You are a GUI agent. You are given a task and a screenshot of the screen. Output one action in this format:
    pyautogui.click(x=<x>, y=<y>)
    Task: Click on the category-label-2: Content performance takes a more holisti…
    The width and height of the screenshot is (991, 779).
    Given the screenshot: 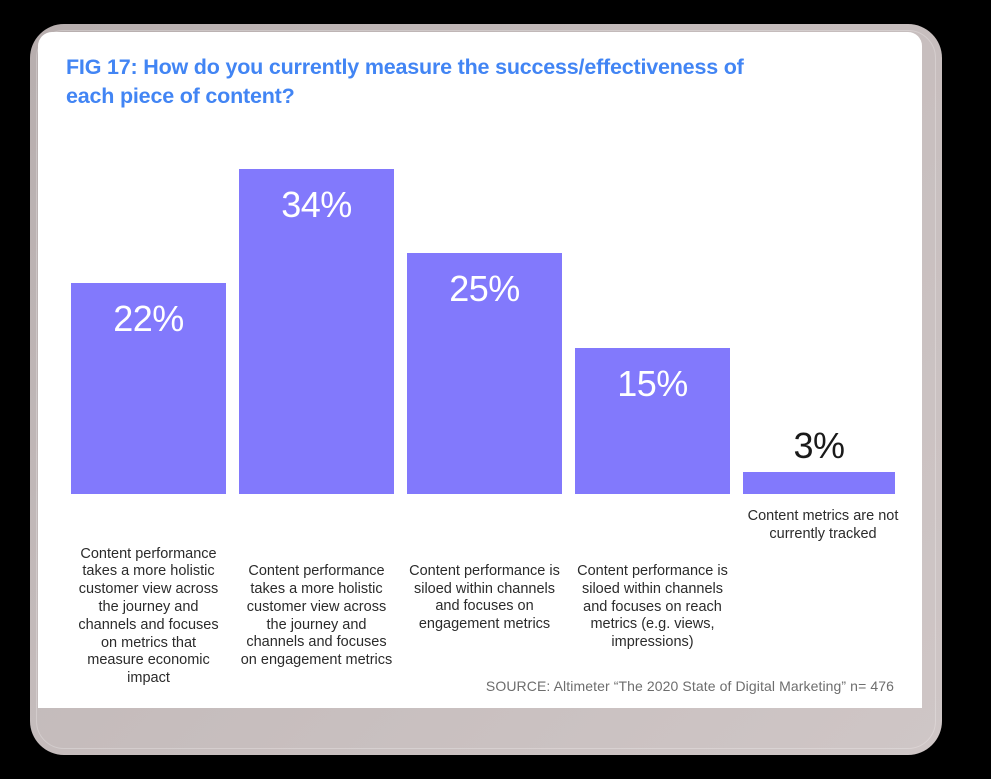 What is the action you would take?
    pyautogui.click(x=316, y=616)
    